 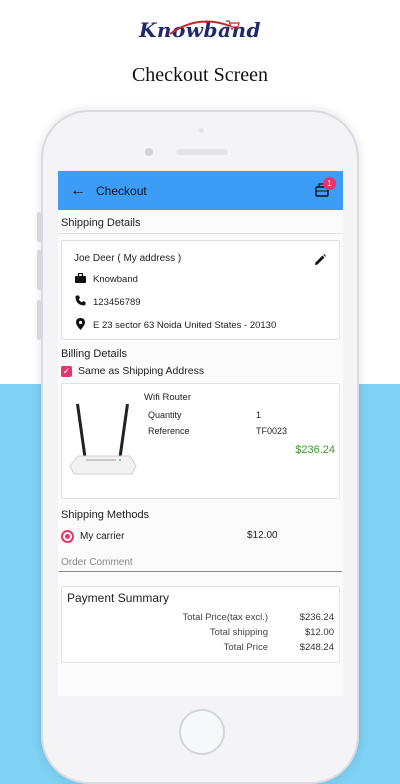 I want to click on reference-value: TF0023, so click(x=272, y=431).